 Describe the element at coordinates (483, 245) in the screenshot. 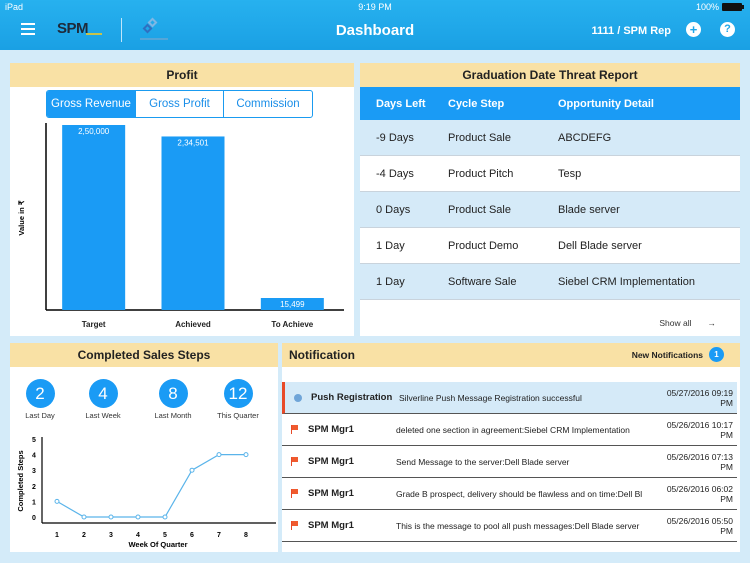

I see `cycle-step-cell: Product Demo` at that location.